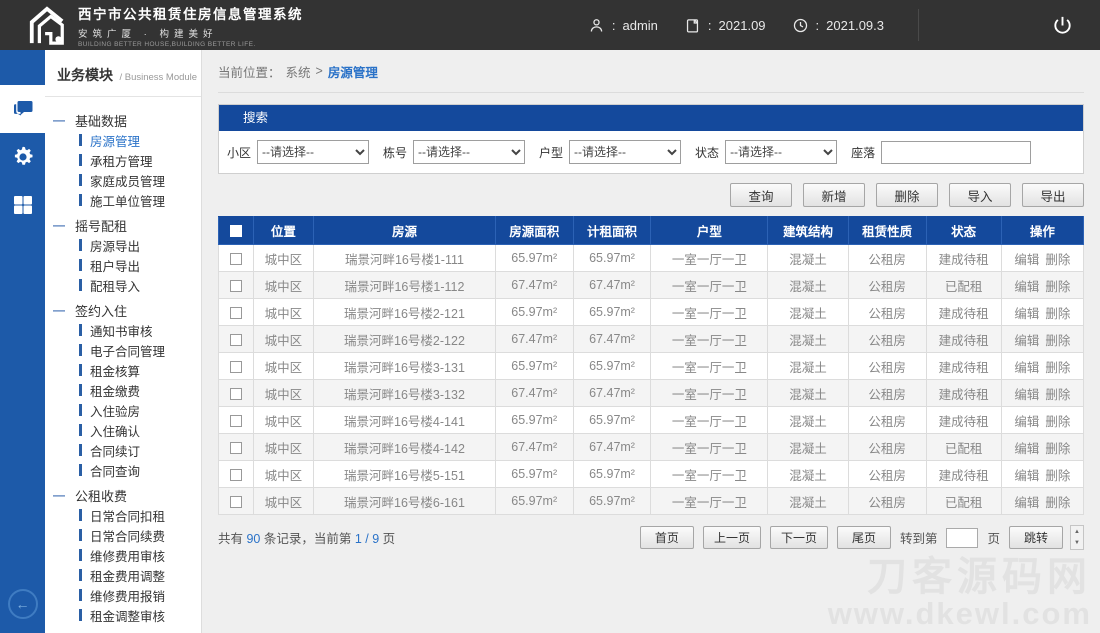  Describe the element at coordinates (1077, 532) in the screenshot. I see `spinner-up-icon: ▲` at that location.